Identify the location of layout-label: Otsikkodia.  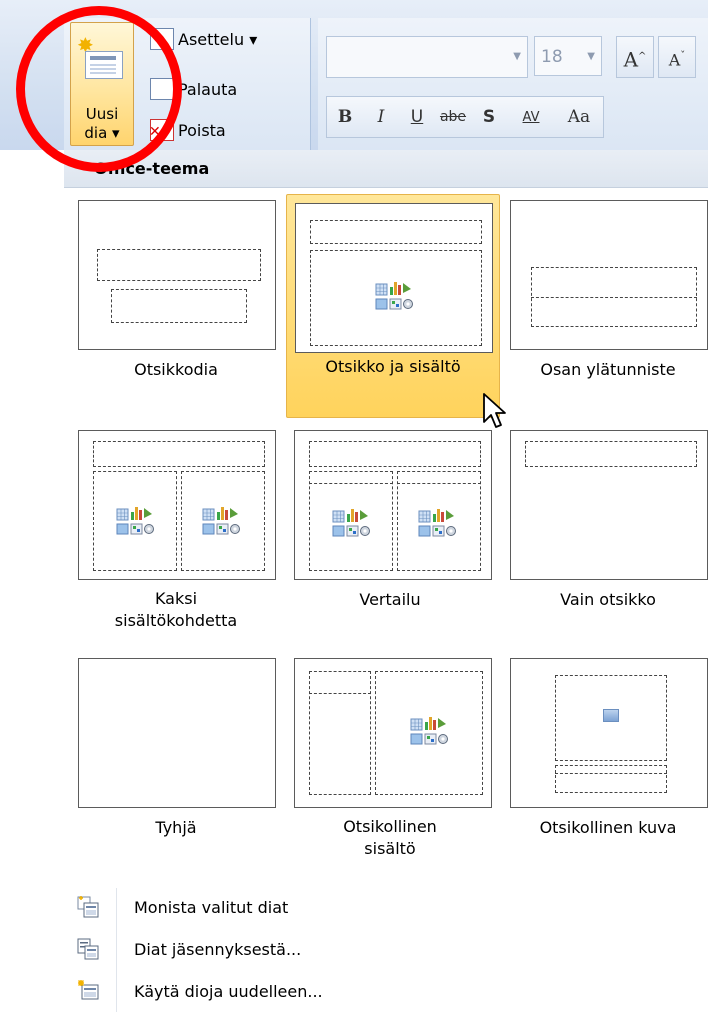
(176, 369).